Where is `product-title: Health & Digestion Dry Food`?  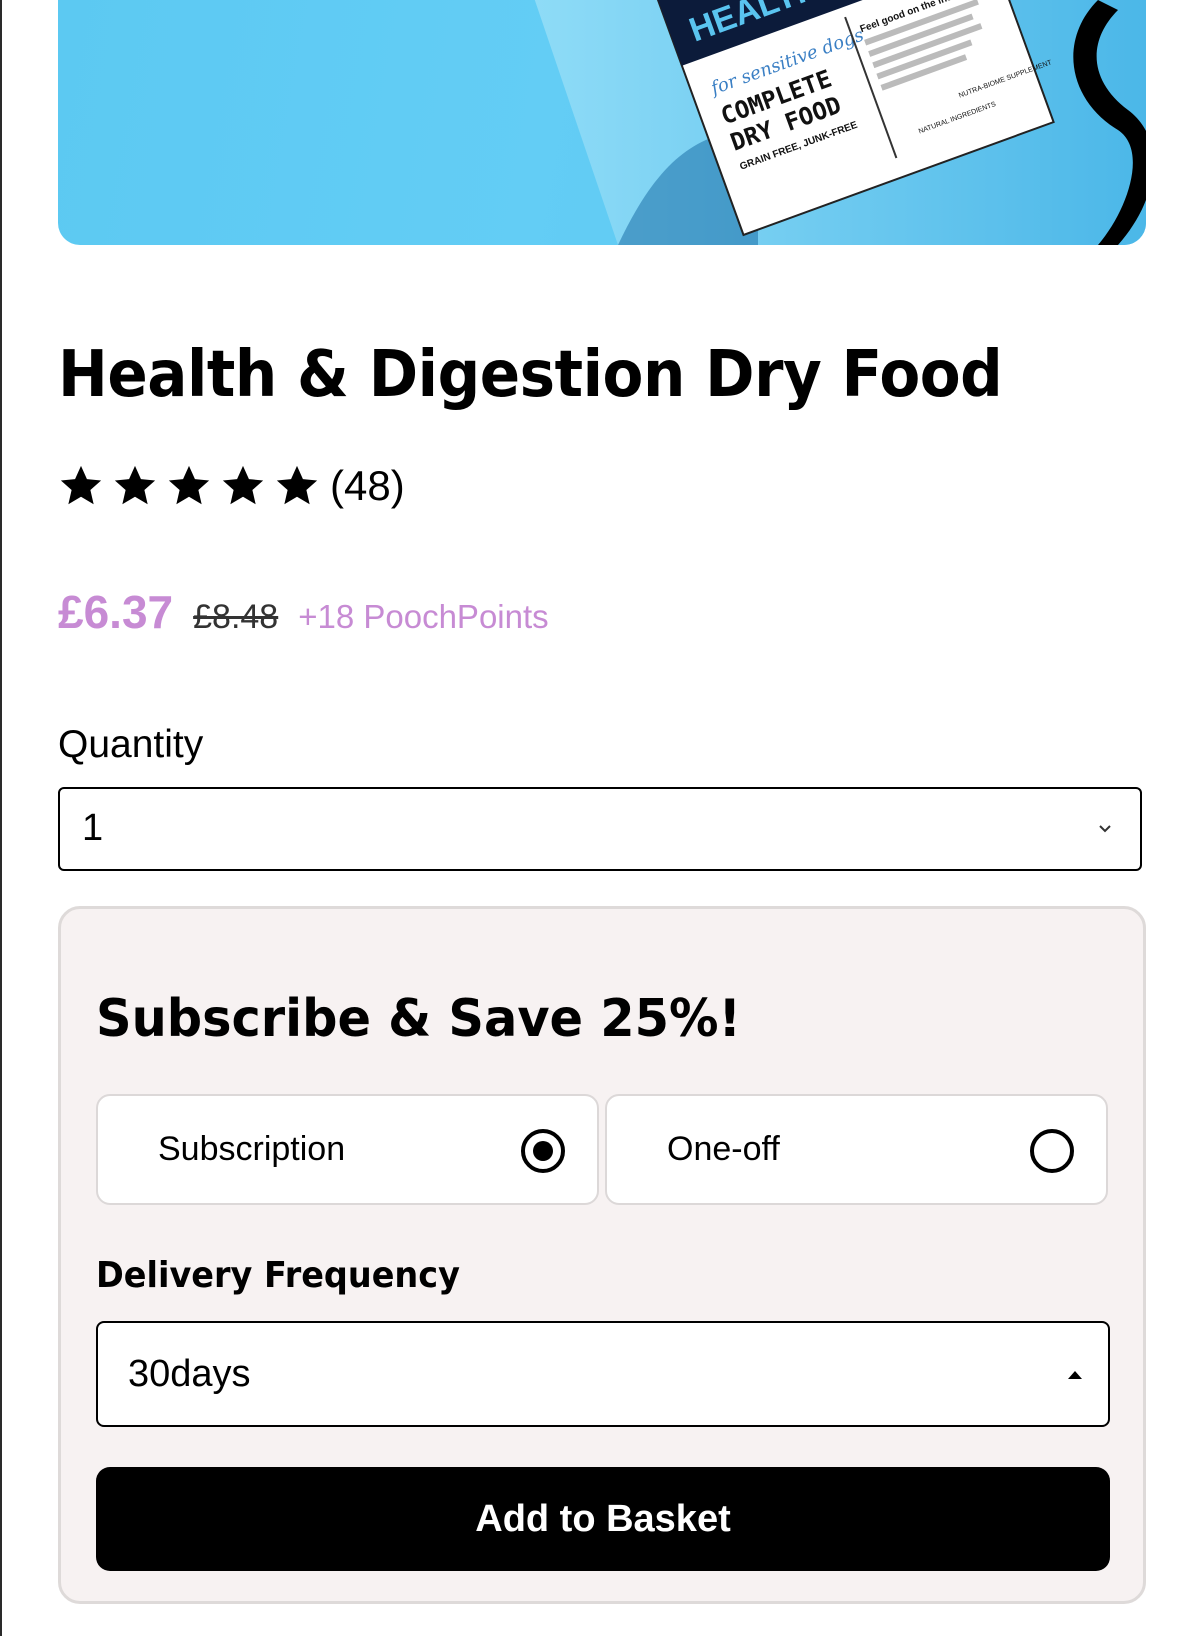 product-title: Health & Digestion Dry Food is located at coordinates (530, 375).